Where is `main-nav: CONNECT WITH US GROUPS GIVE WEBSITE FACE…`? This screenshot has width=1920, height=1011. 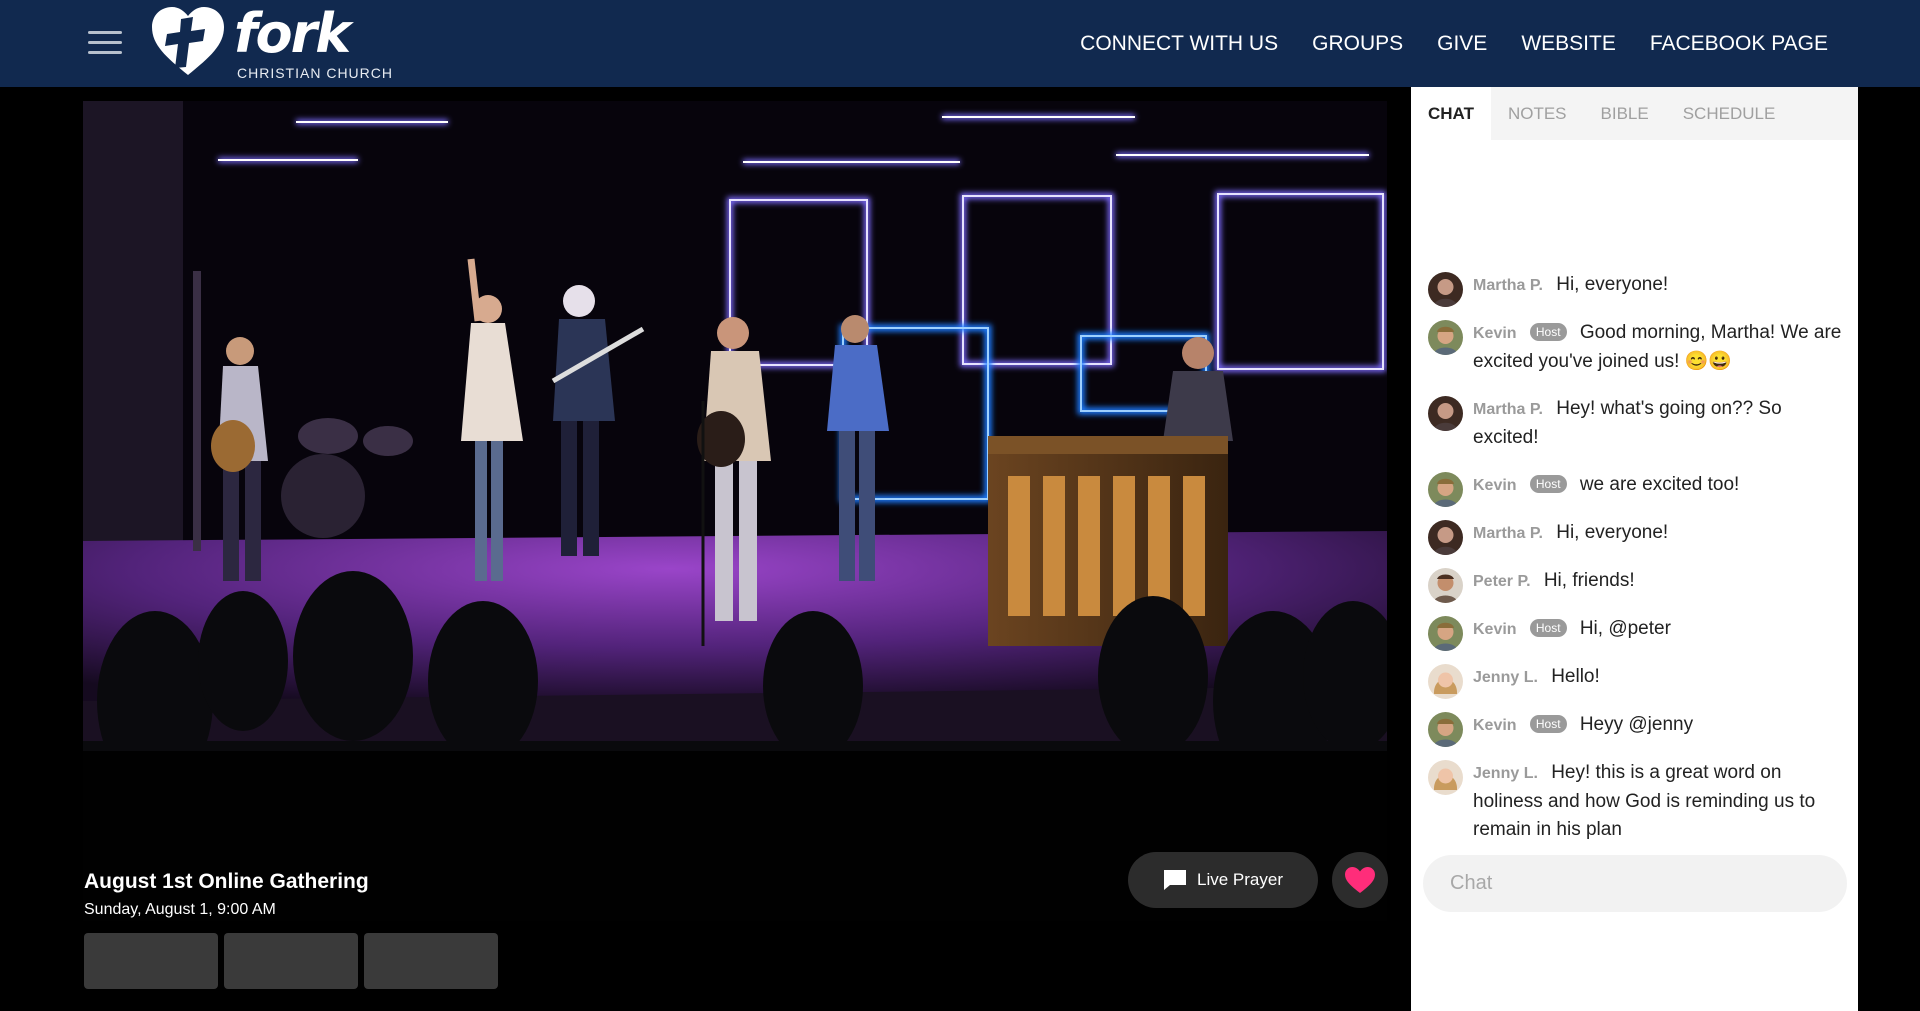 main-nav: CONNECT WITH US GROUPS GIVE WEBSITE FACE… is located at coordinates (1454, 43).